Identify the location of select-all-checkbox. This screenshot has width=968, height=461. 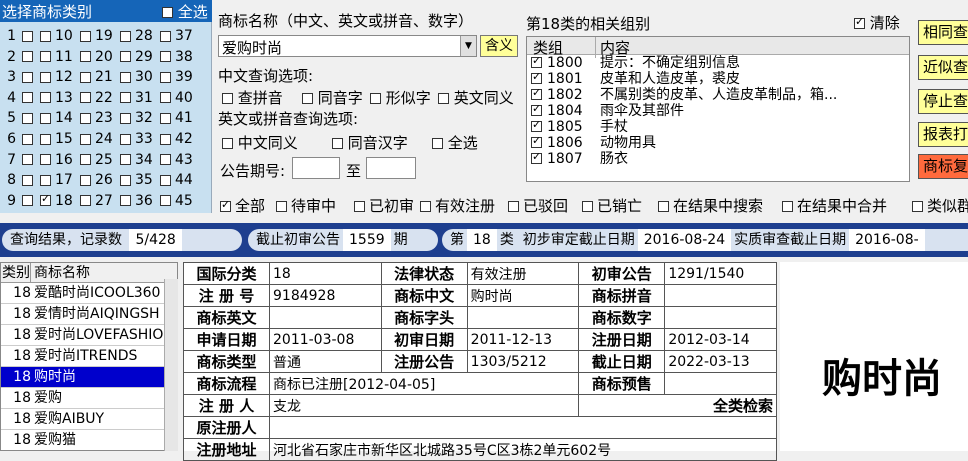
(167, 12).